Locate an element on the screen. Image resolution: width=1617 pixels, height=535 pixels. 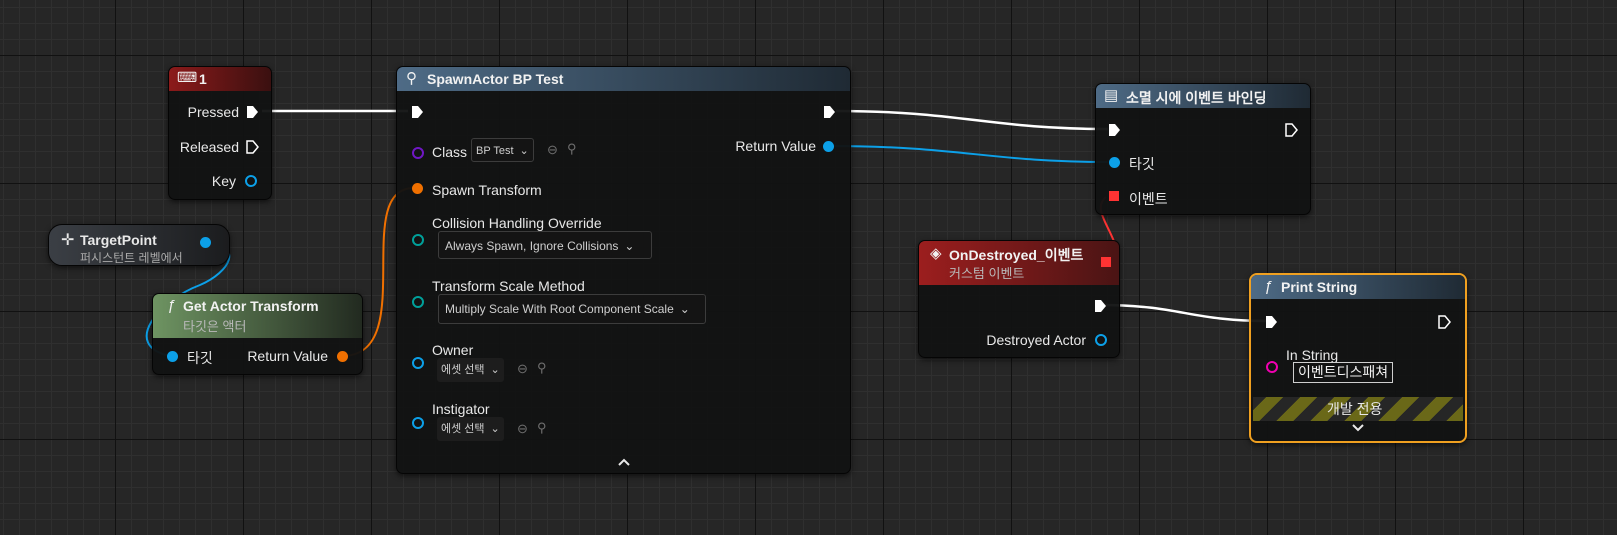
node-subtitle: 퍼시스턴트 레벨에서 is located at coordinates (131, 258).